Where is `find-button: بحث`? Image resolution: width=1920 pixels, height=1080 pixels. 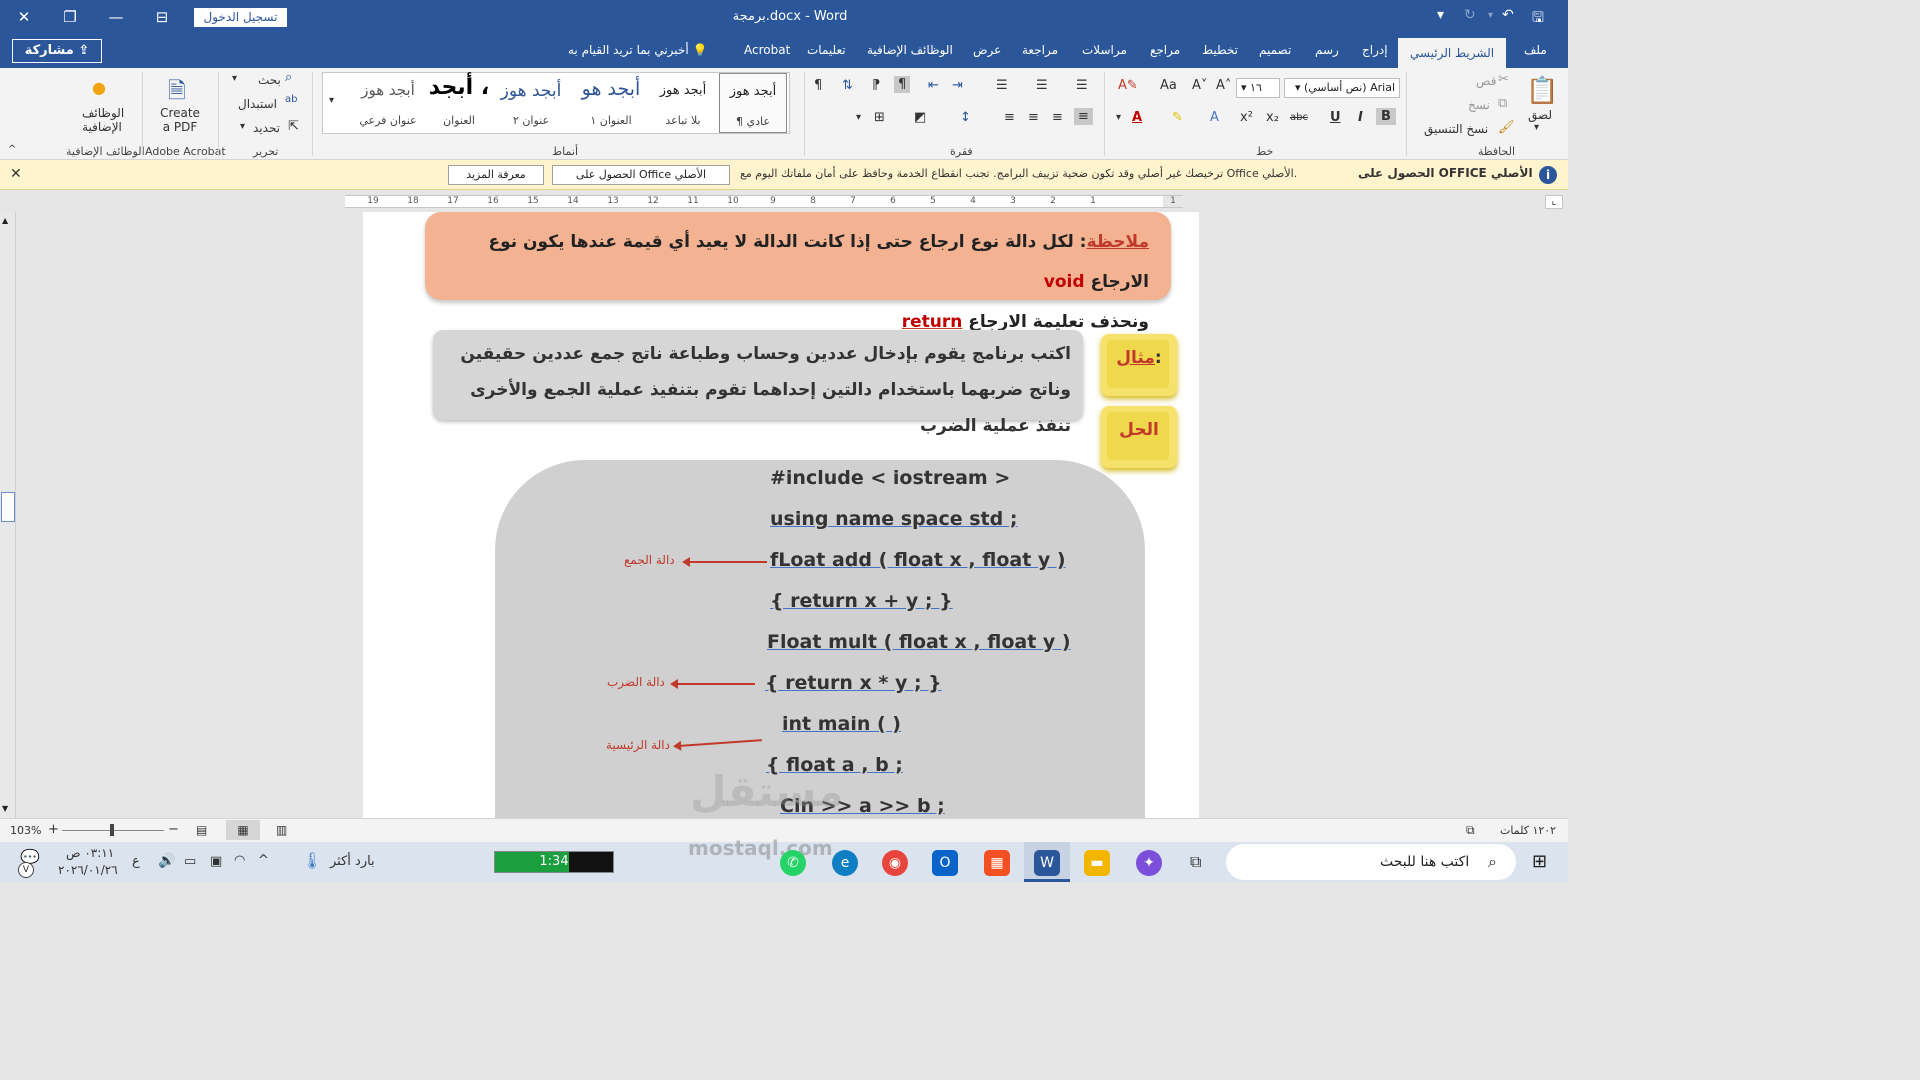
find-button: بحث is located at coordinates (269, 80).